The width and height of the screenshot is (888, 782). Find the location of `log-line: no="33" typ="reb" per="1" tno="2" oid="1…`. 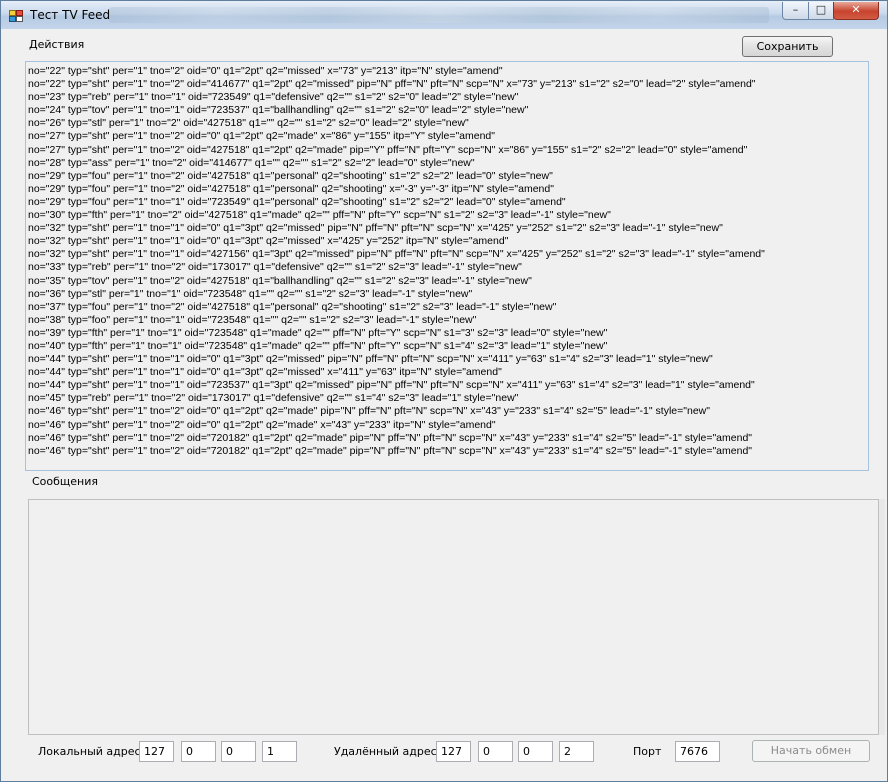

log-line: no="33" typ="reb" per="1" tno="2" oid="1… is located at coordinates (275, 267).